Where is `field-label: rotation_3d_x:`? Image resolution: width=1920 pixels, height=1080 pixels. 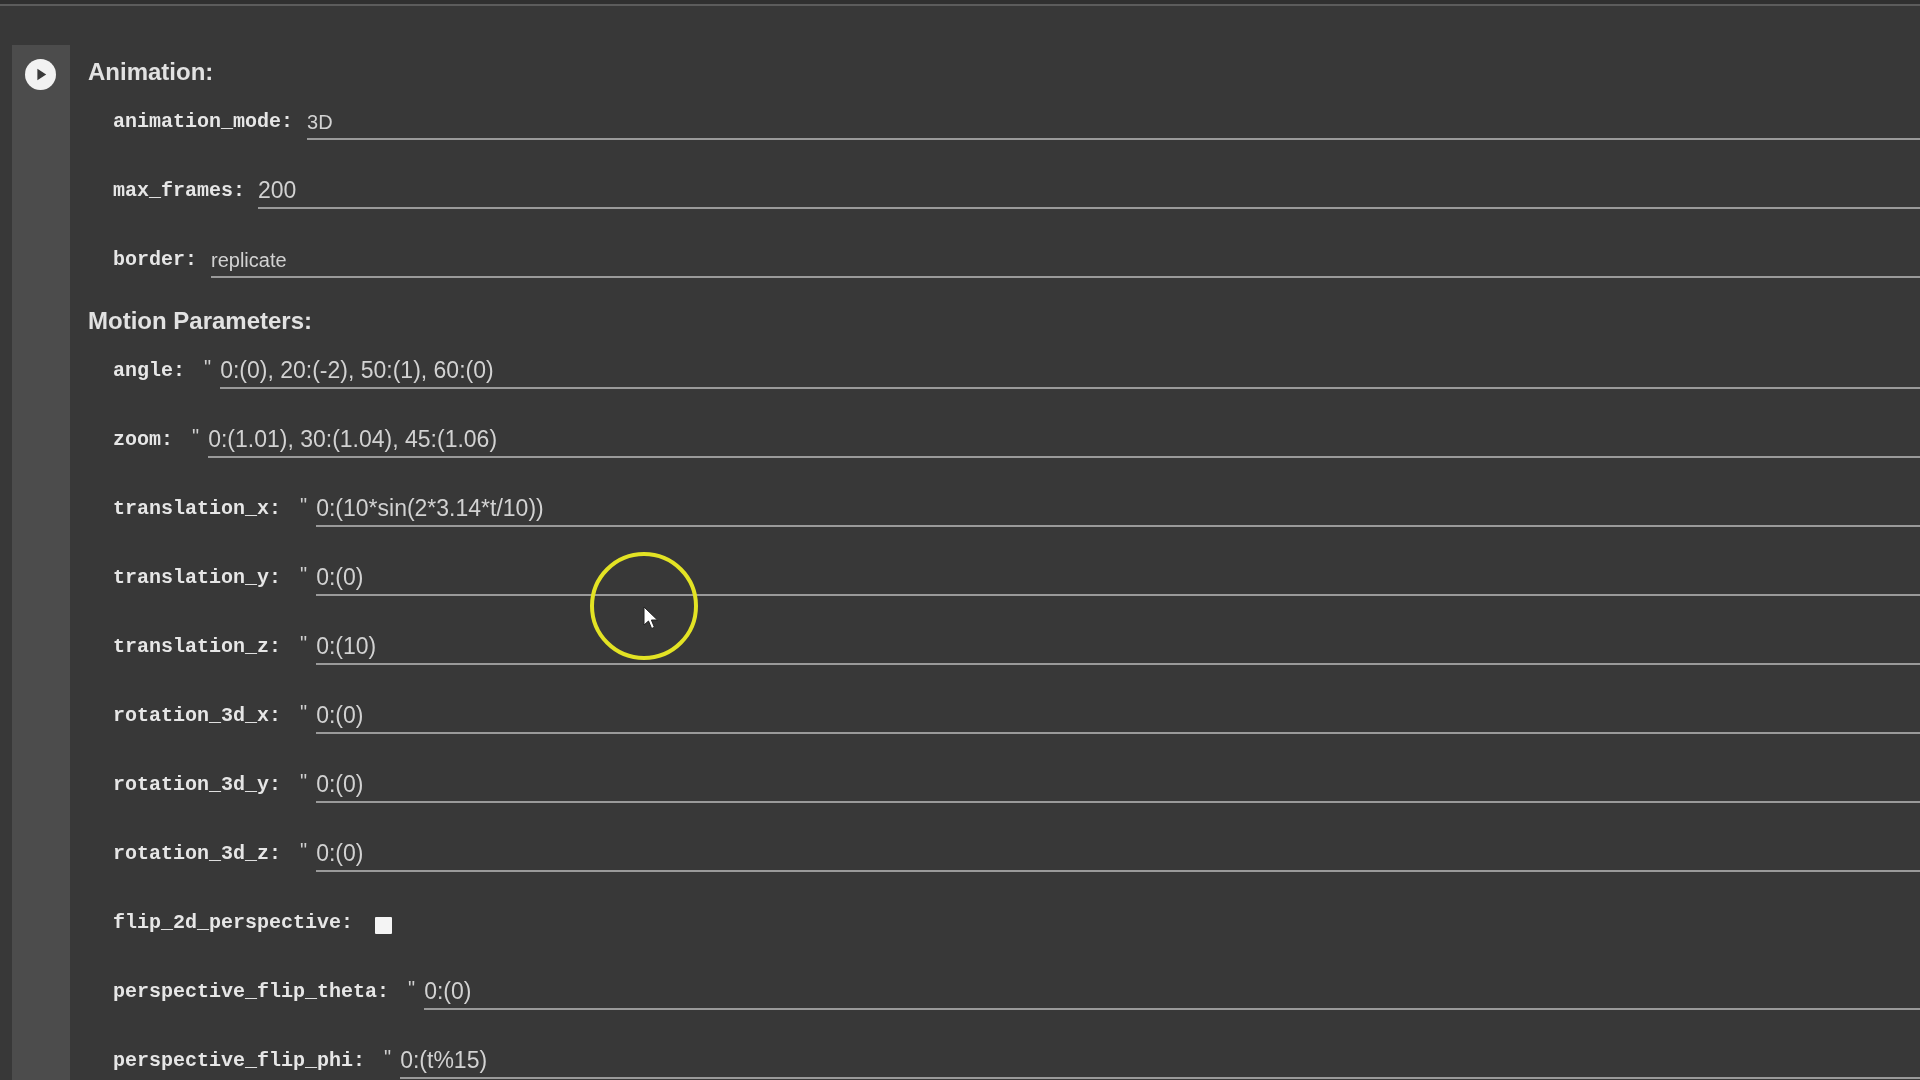 field-label: rotation_3d_x: is located at coordinates (197, 715).